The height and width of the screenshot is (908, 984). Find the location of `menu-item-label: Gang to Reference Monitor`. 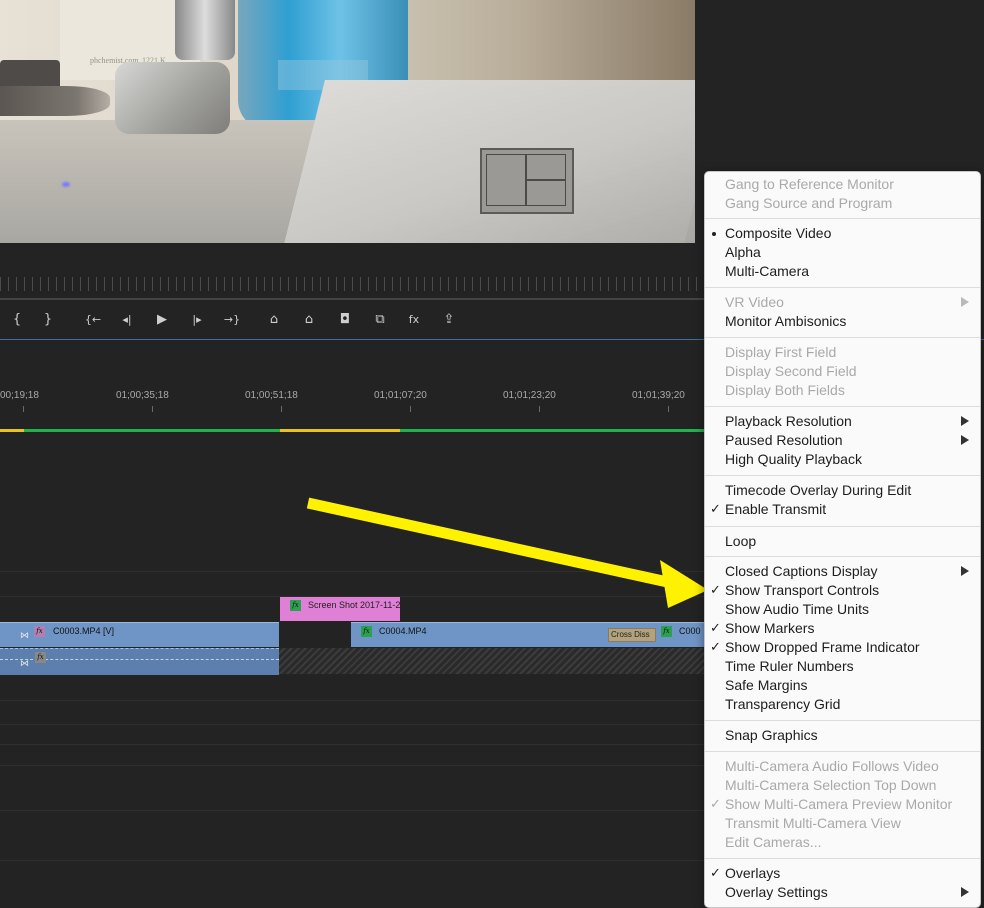

menu-item-label: Gang to Reference Monitor is located at coordinates (809, 184).